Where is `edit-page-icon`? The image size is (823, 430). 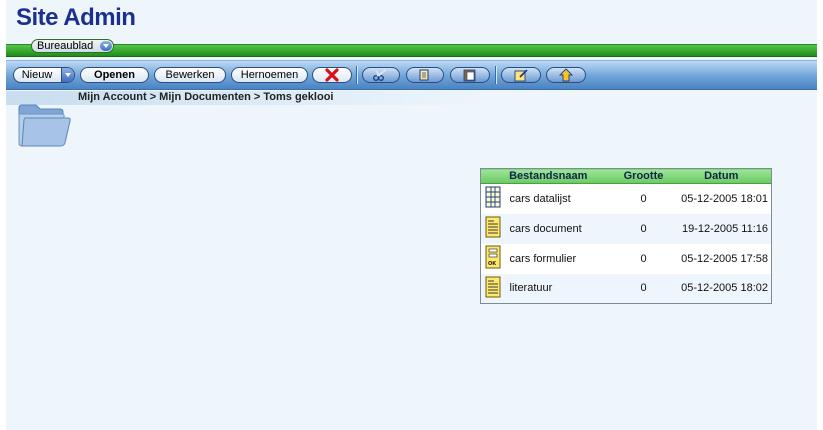 edit-page-icon is located at coordinates (521, 75).